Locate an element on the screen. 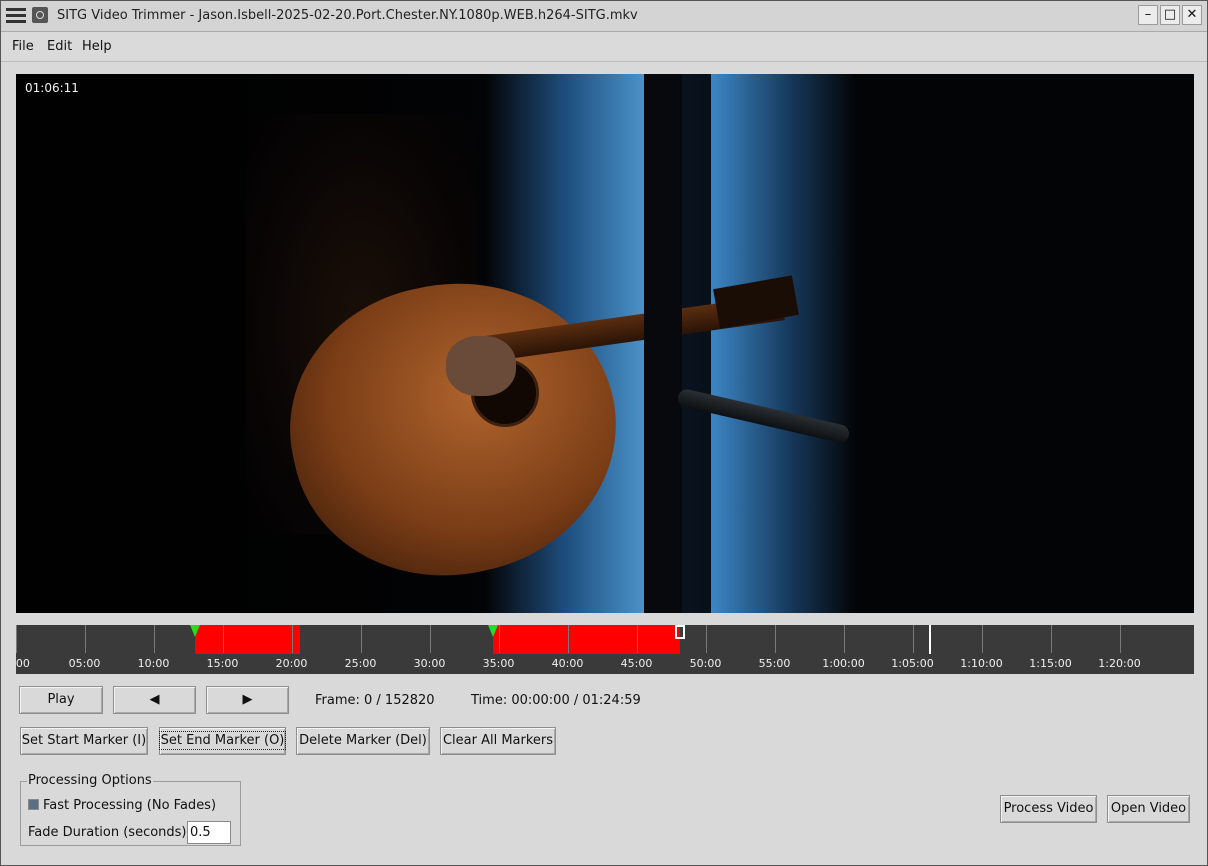 This screenshot has width=1208, height=866. timeline-tick-label: 20:00 is located at coordinates (291, 663).